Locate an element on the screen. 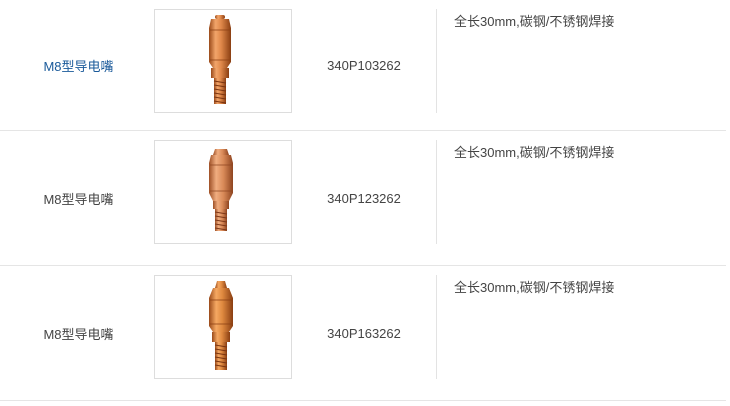 Image resolution: width=730 pixels, height=406 pixels. product-name-link: M8型导电嘴 is located at coordinates (78, 65).